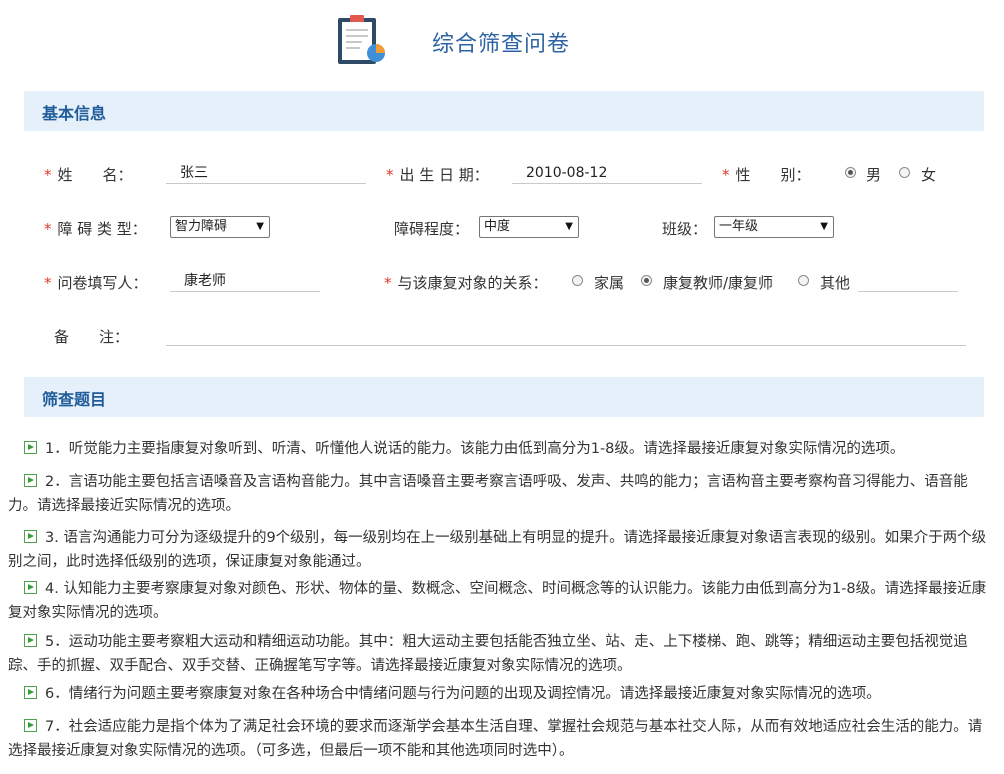  What do you see at coordinates (504, 111) in the screenshot?
I see `section-basic-info: 基本信息` at bounding box center [504, 111].